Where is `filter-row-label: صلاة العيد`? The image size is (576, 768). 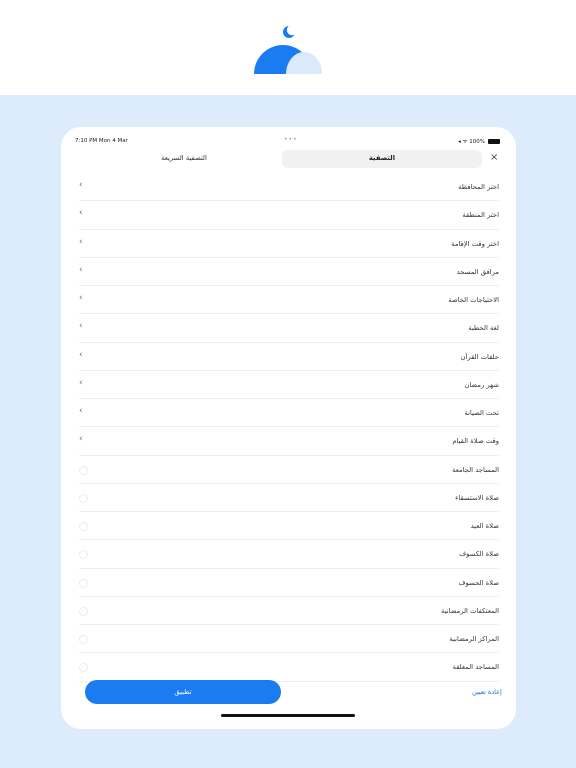 filter-row-label: صلاة العيد is located at coordinates (484, 526).